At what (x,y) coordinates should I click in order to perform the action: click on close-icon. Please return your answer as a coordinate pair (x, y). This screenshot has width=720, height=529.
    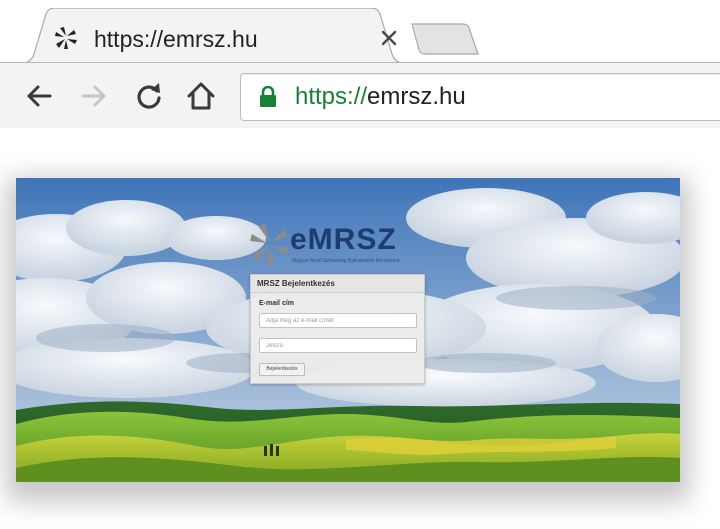
    Looking at the image, I should click on (389, 38).